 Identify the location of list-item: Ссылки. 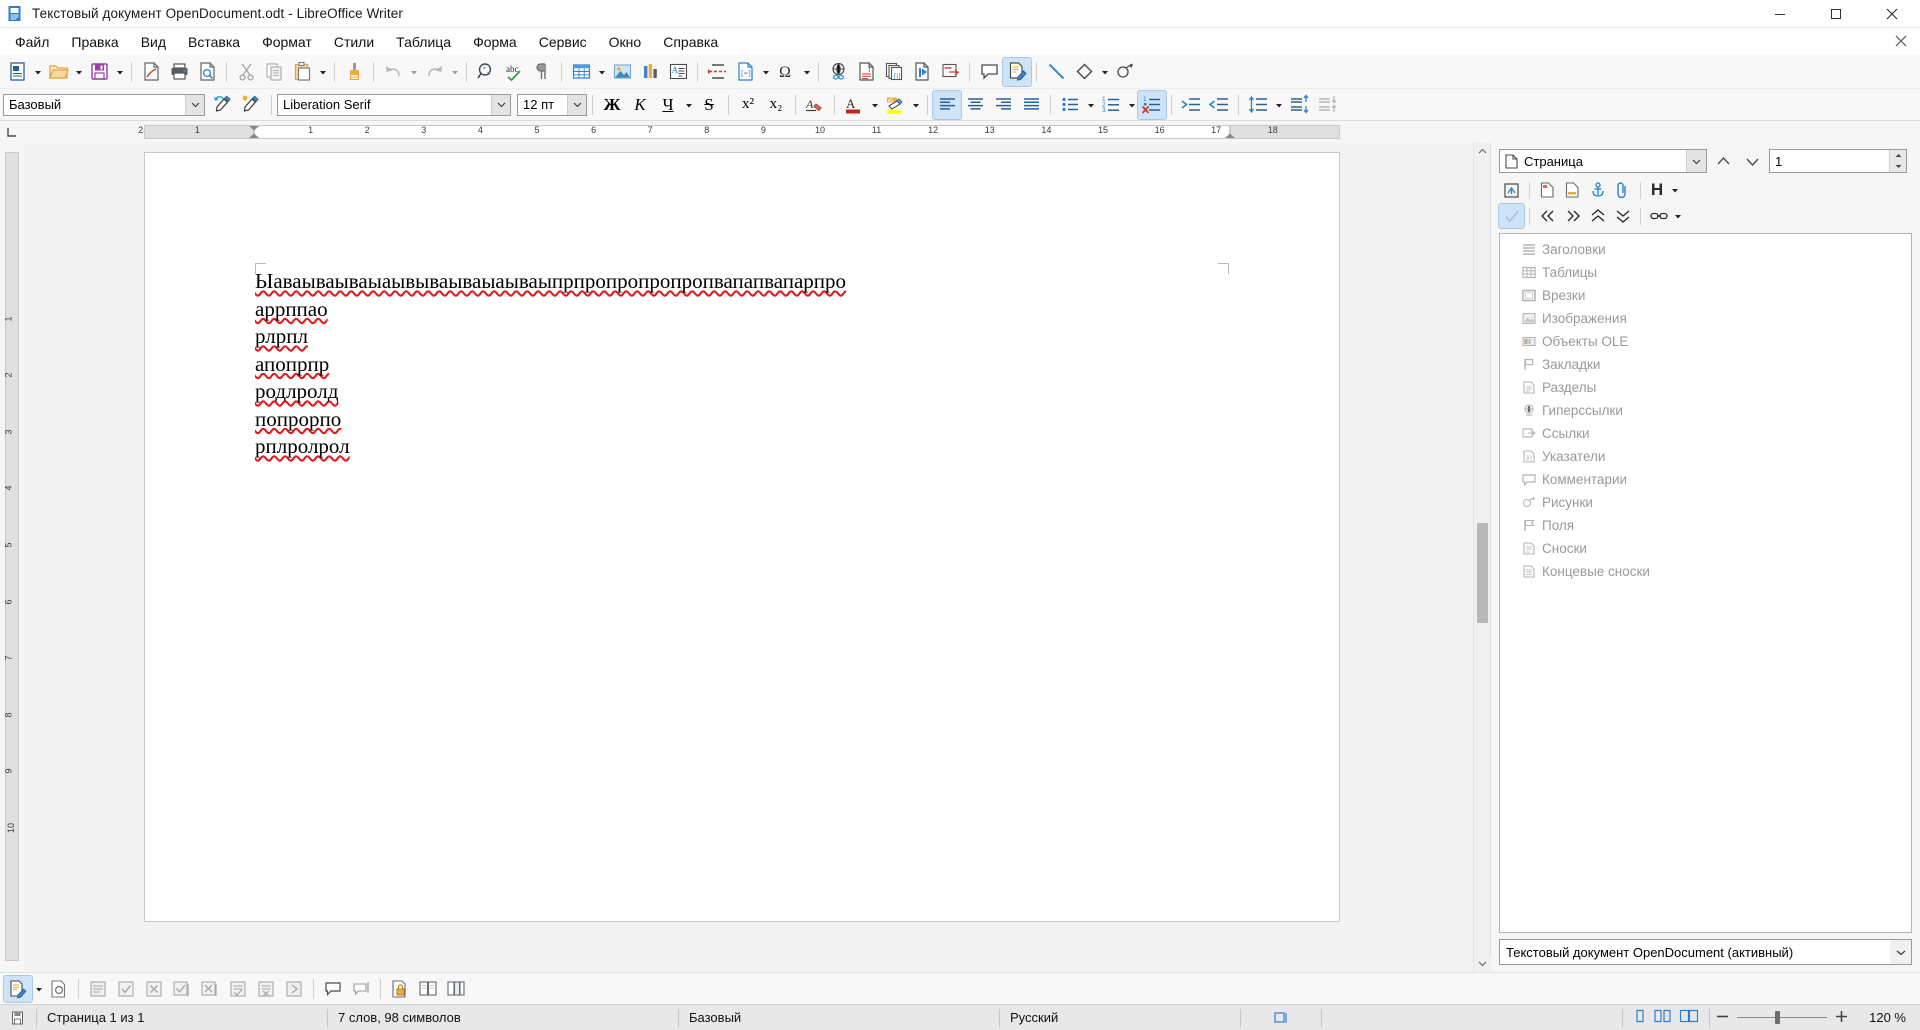
(1705, 433).